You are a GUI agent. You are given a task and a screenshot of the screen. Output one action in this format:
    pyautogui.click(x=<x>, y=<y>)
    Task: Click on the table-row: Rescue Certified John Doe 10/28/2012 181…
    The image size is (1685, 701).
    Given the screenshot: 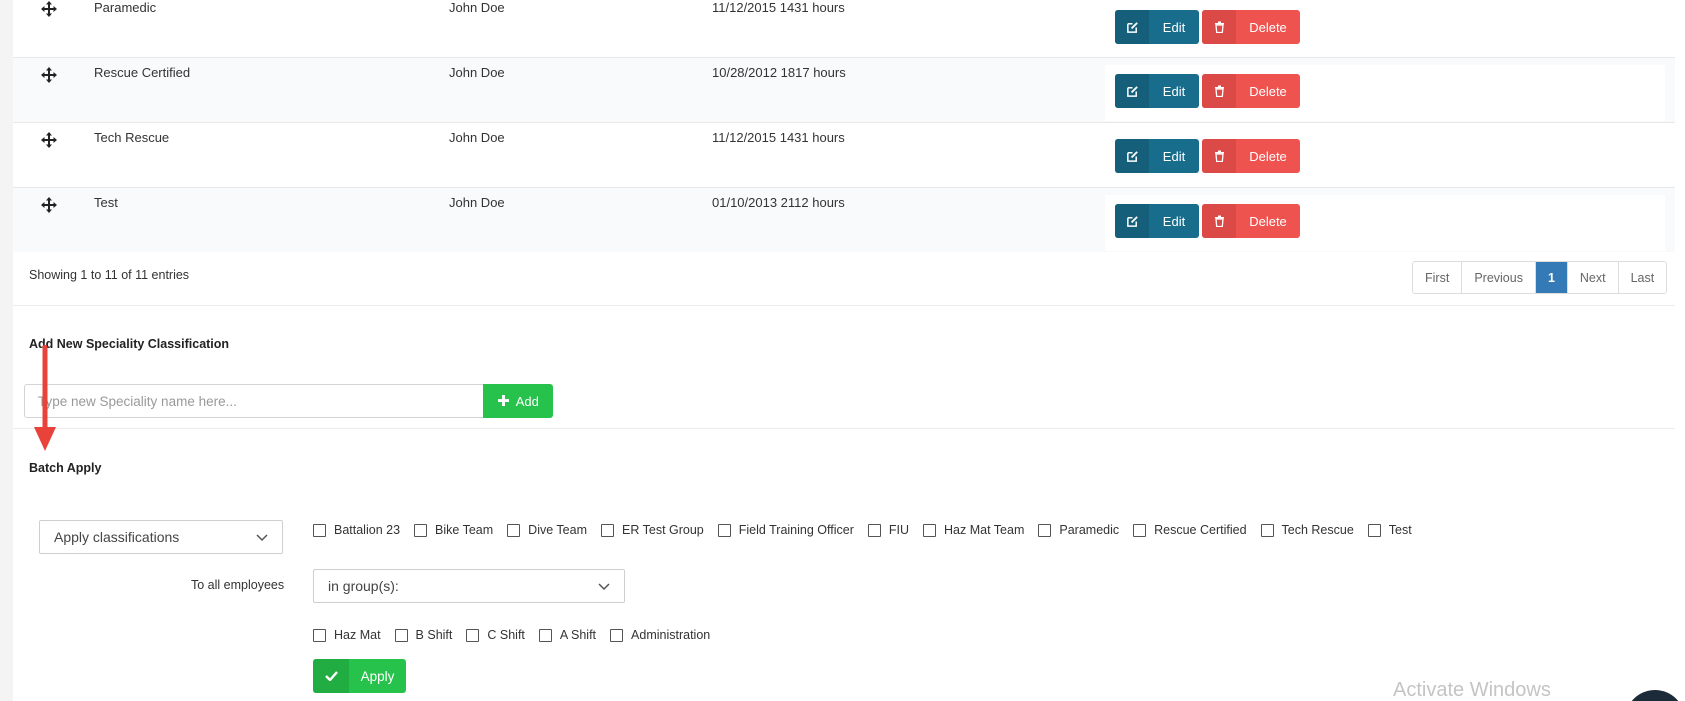 What is the action you would take?
    pyautogui.click(x=844, y=90)
    